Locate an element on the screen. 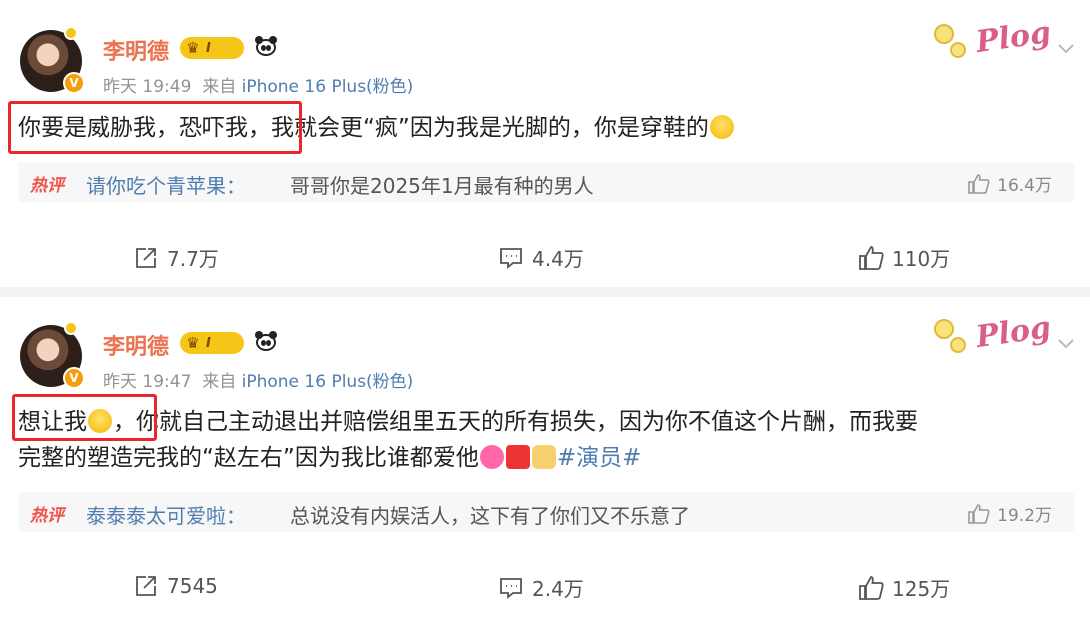  post-text-rest: 我就会更“疯”因为我是光脚的，你是穿鞋的 is located at coordinates (490, 128).